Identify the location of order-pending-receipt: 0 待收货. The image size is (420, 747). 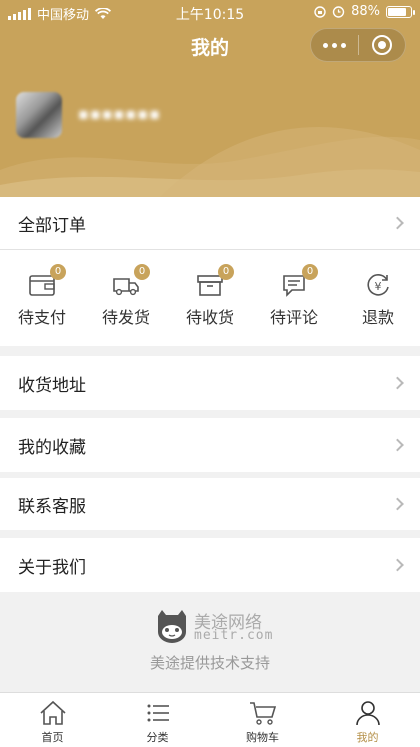
(210, 298).